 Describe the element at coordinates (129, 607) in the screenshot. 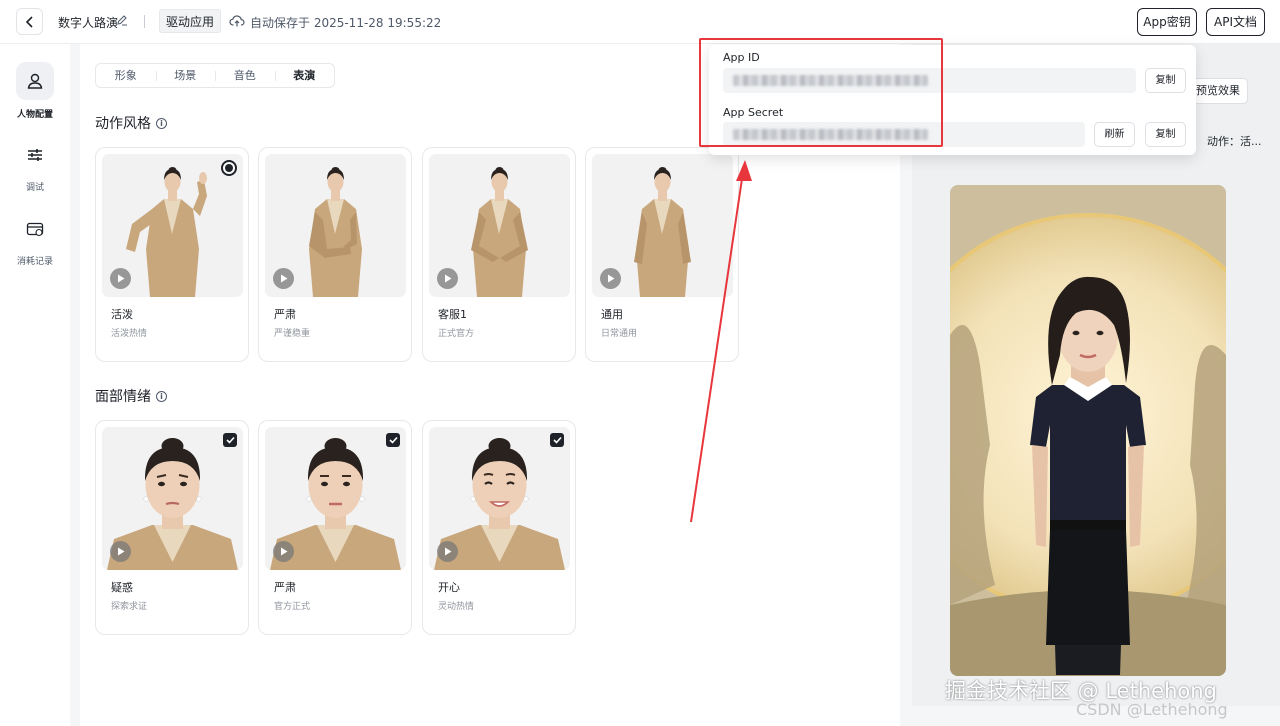

I see `card-description: 探索求证` at that location.